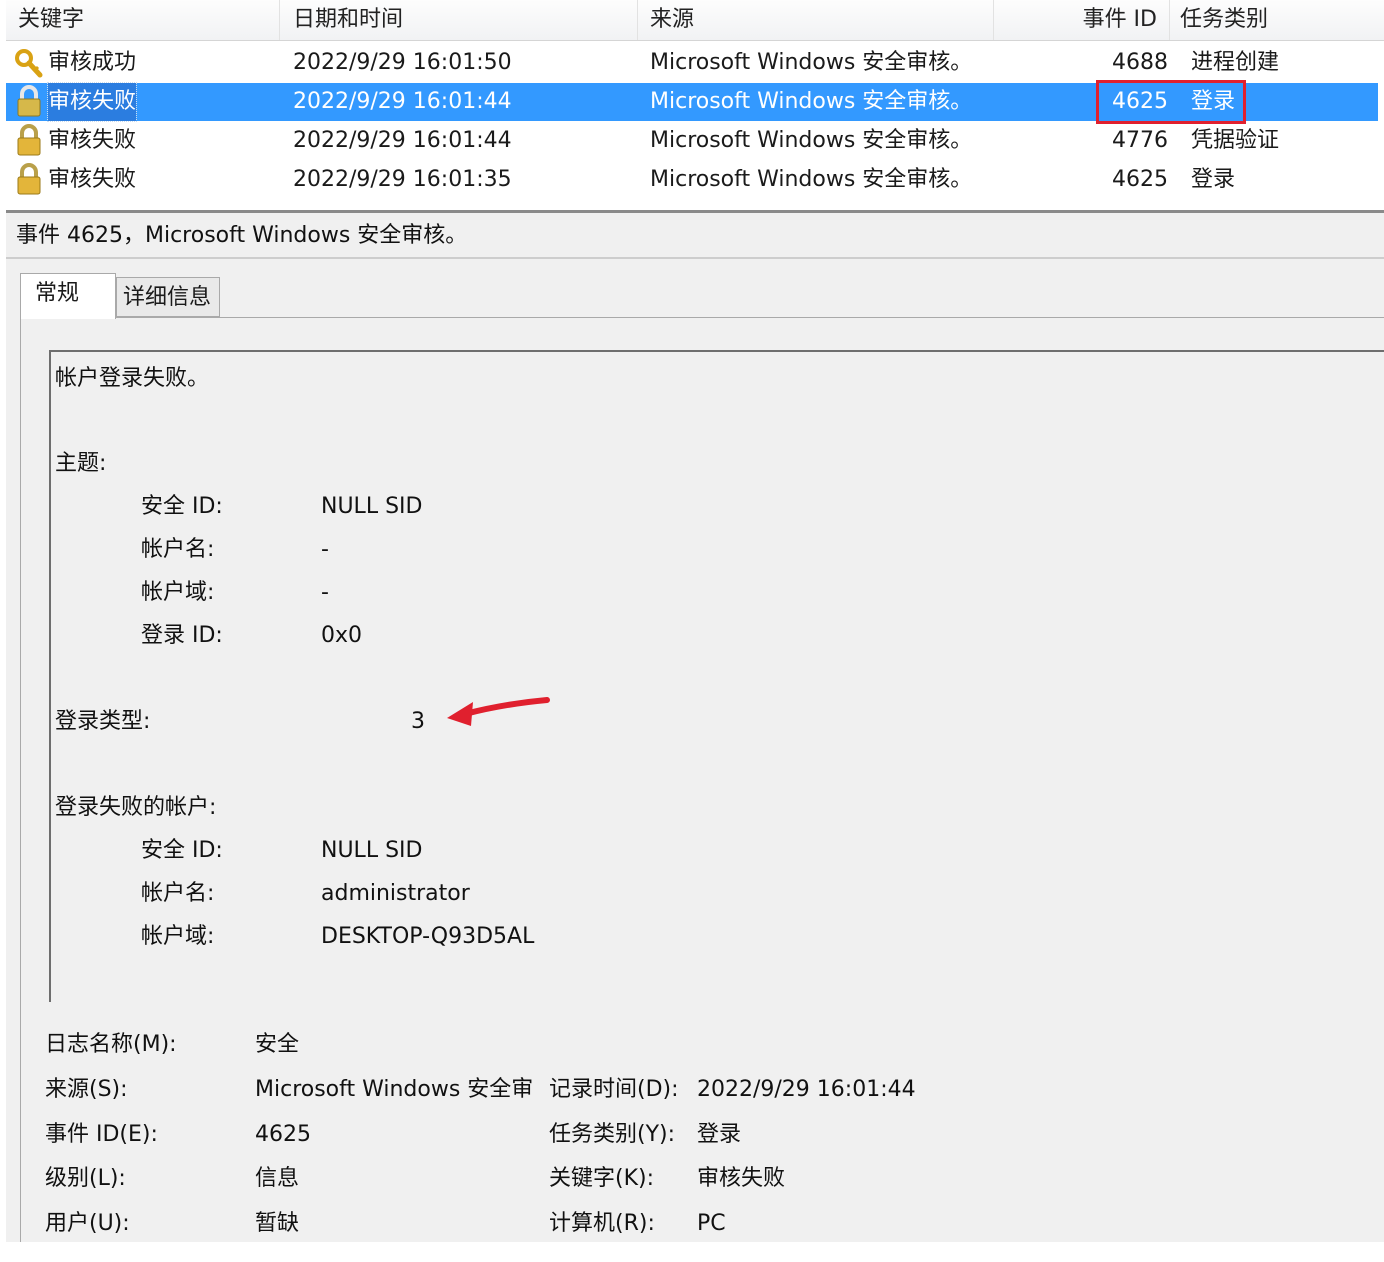 Image resolution: width=1384 pixels, height=1262 pixels. I want to click on description-heading: 帐户登录失败。, so click(132, 378).